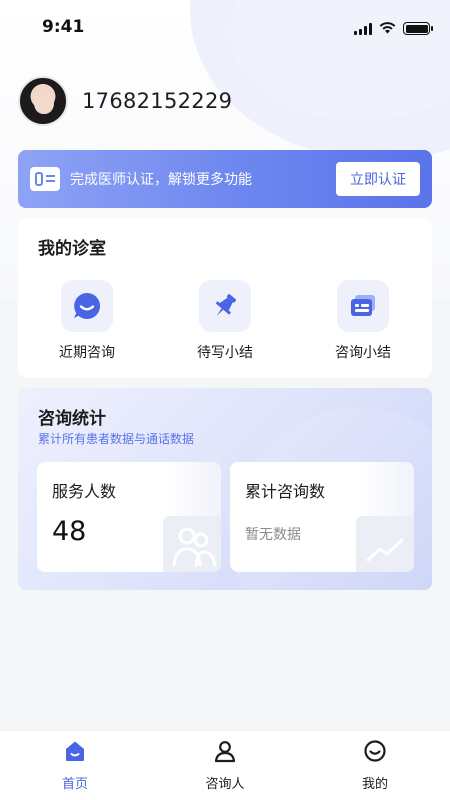  Describe the element at coordinates (87, 306) in the screenshot. I see `chat-smile-icon` at that location.